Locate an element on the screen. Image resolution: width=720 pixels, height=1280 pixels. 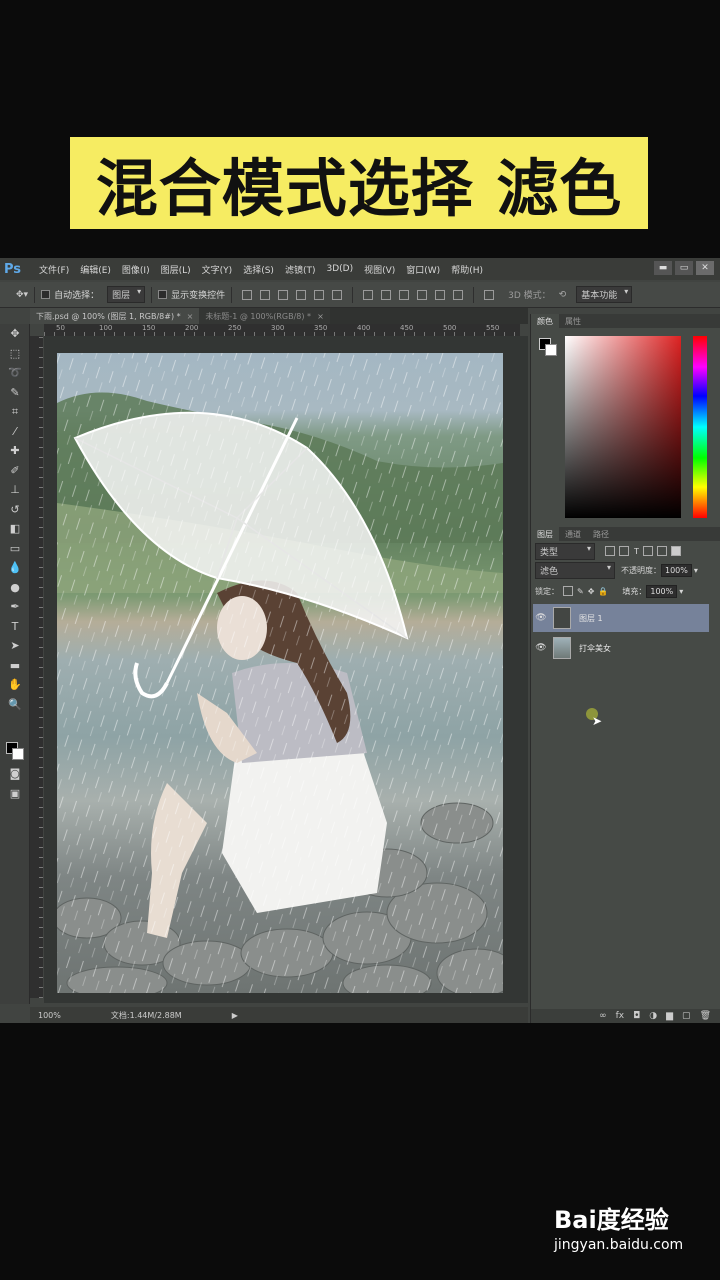
distribute-right-icon is located at coordinates (458, 294).